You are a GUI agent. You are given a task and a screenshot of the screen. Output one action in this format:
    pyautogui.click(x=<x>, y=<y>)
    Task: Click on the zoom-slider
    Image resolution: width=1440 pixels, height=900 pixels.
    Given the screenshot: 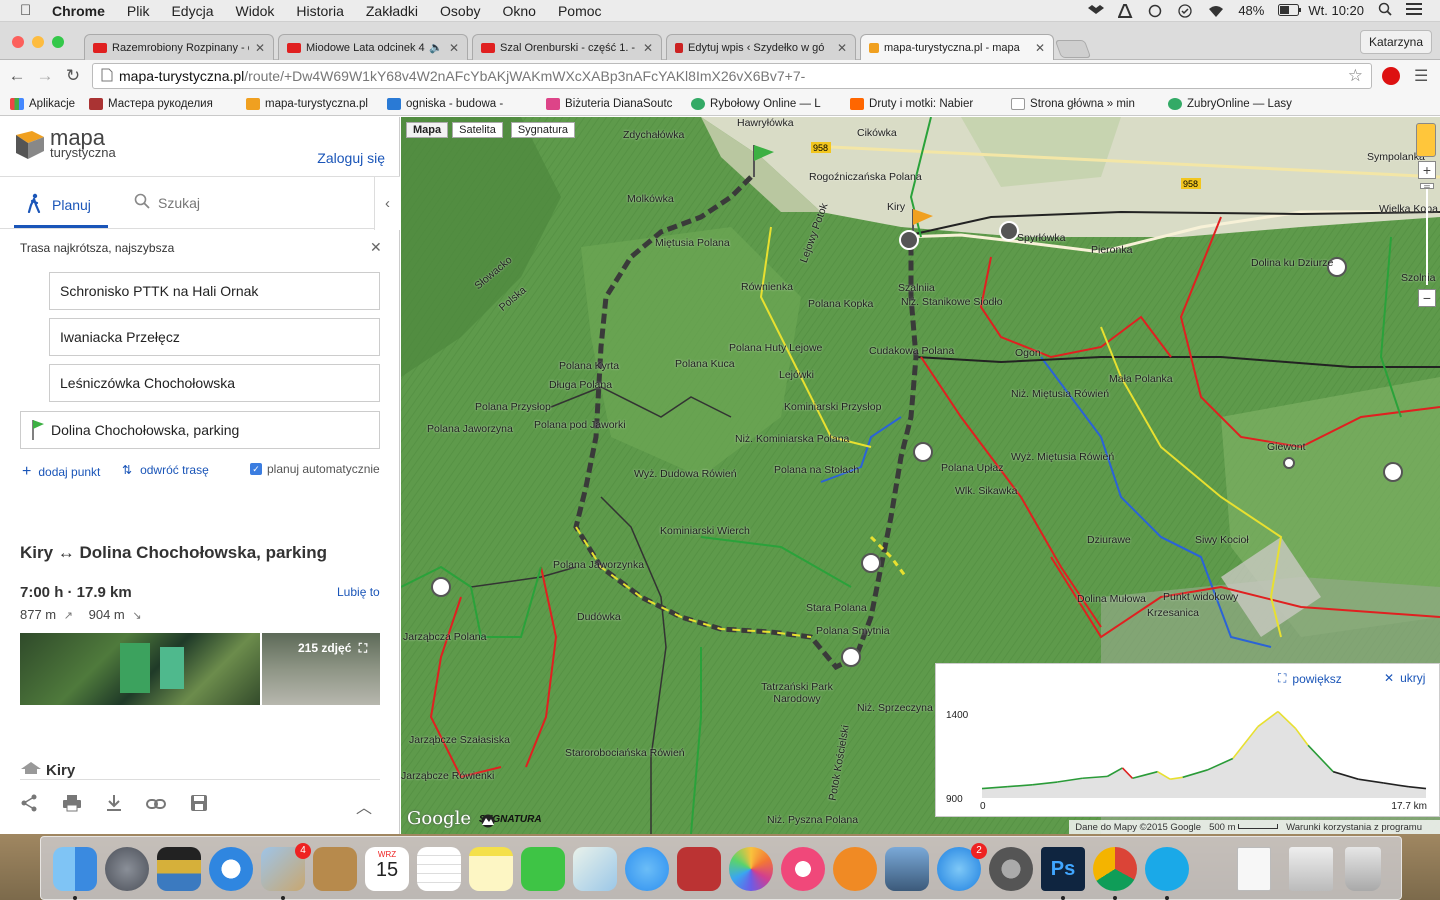 What is the action you would take?
    pyautogui.click(x=1427, y=237)
    